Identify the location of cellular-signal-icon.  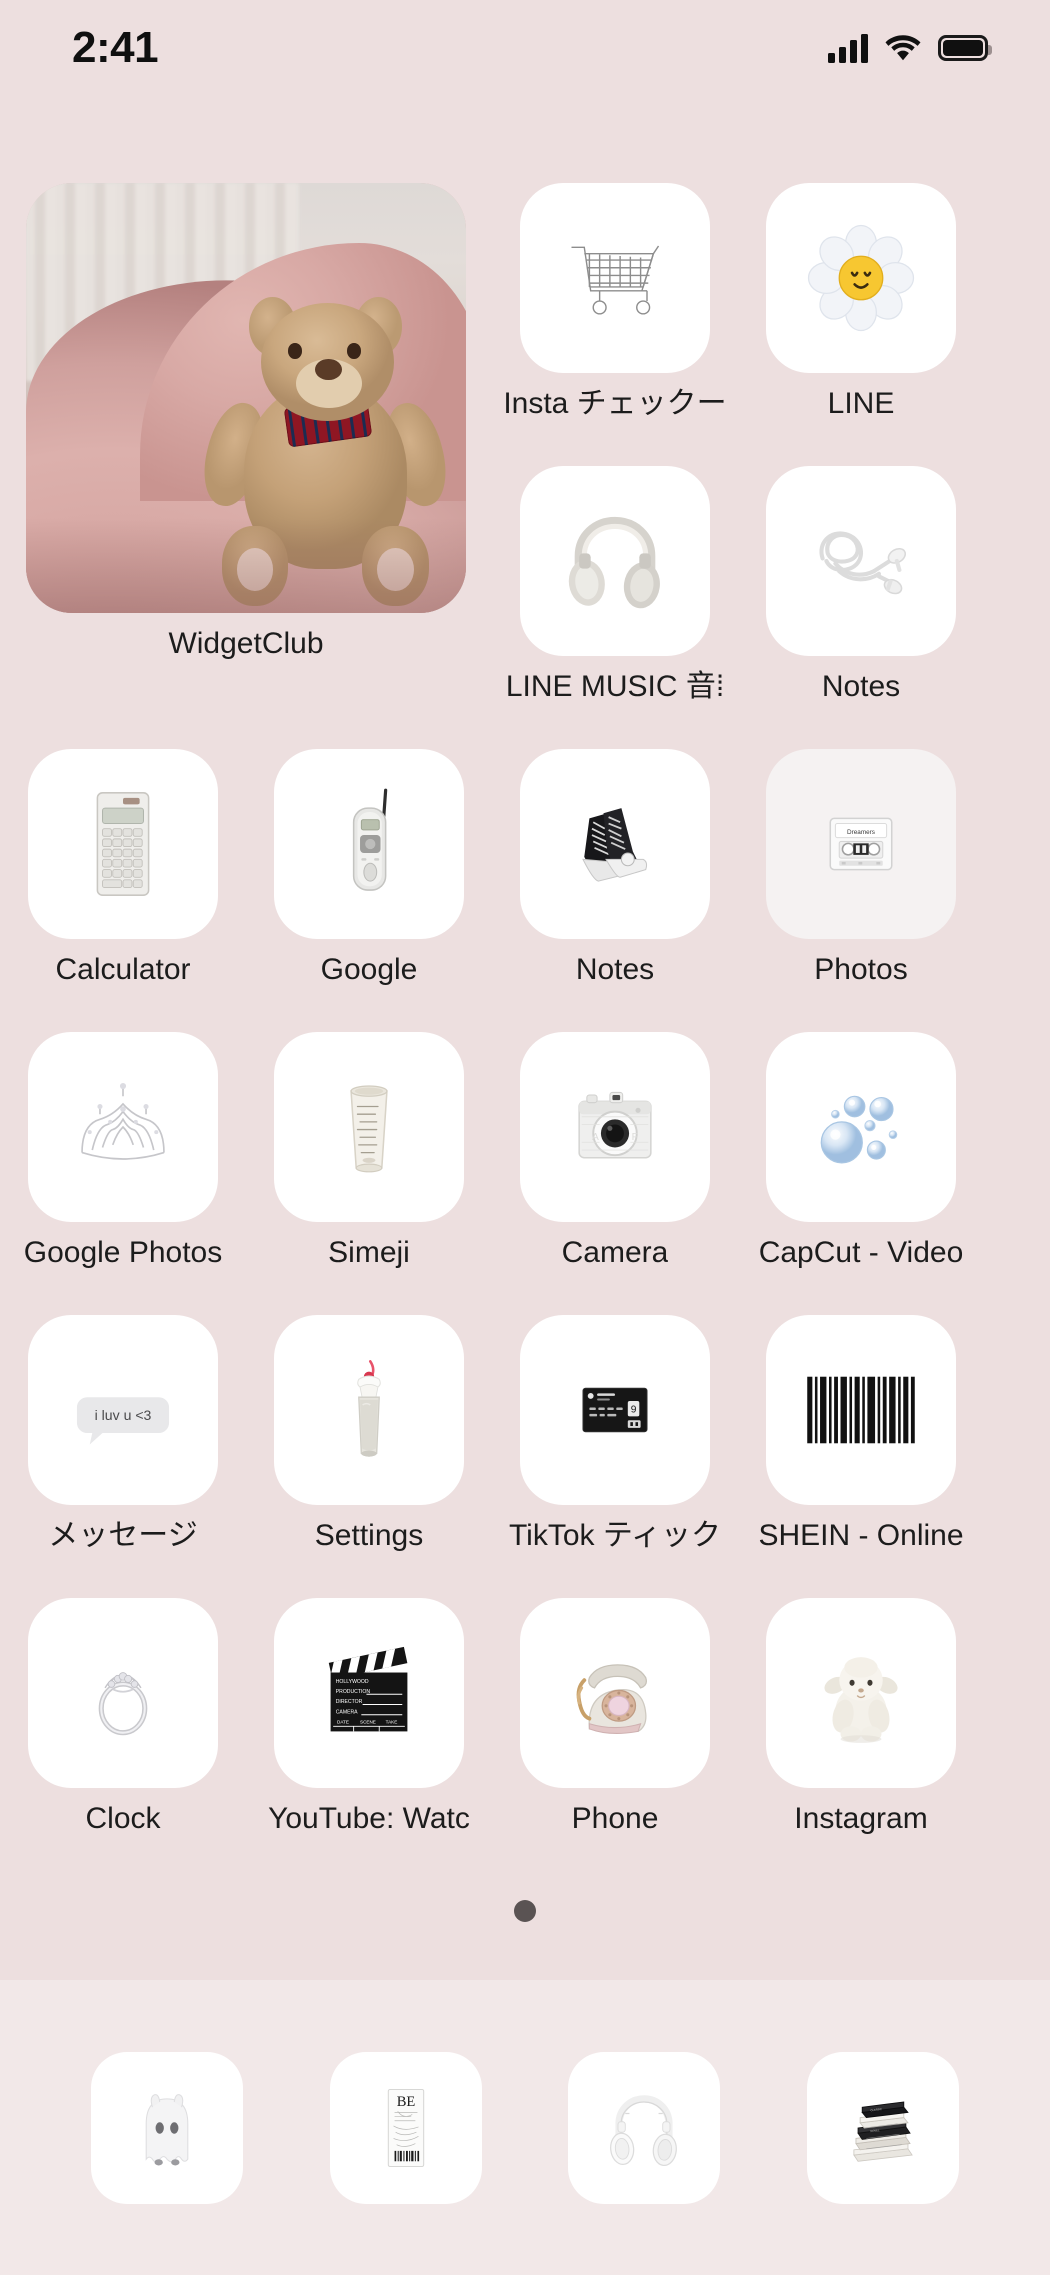
(848, 48).